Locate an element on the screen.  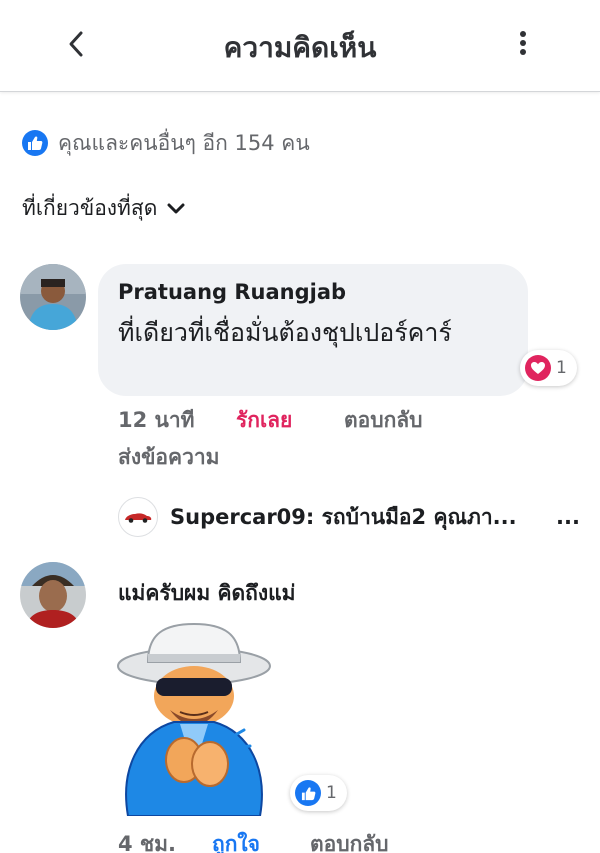
reactions-count-text: คุณและคนอื่นๆ อีก 154 คน is located at coordinates (184, 142).